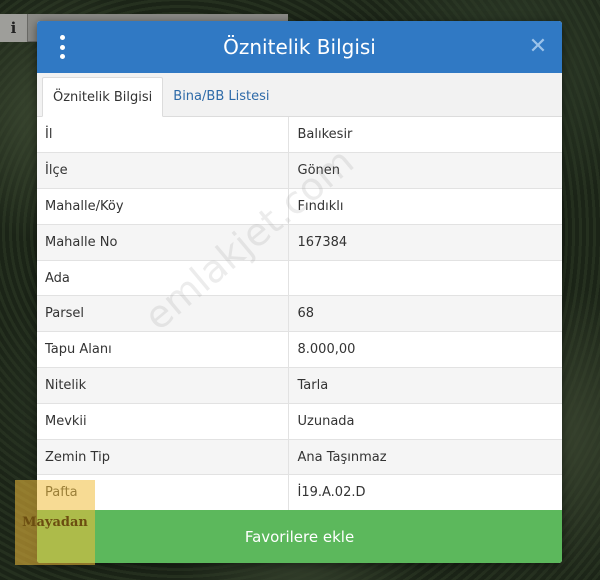 The width and height of the screenshot is (600, 580). What do you see at coordinates (163, 314) in the screenshot?
I see `attribute-key: Parsel` at bounding box center [163, 314].